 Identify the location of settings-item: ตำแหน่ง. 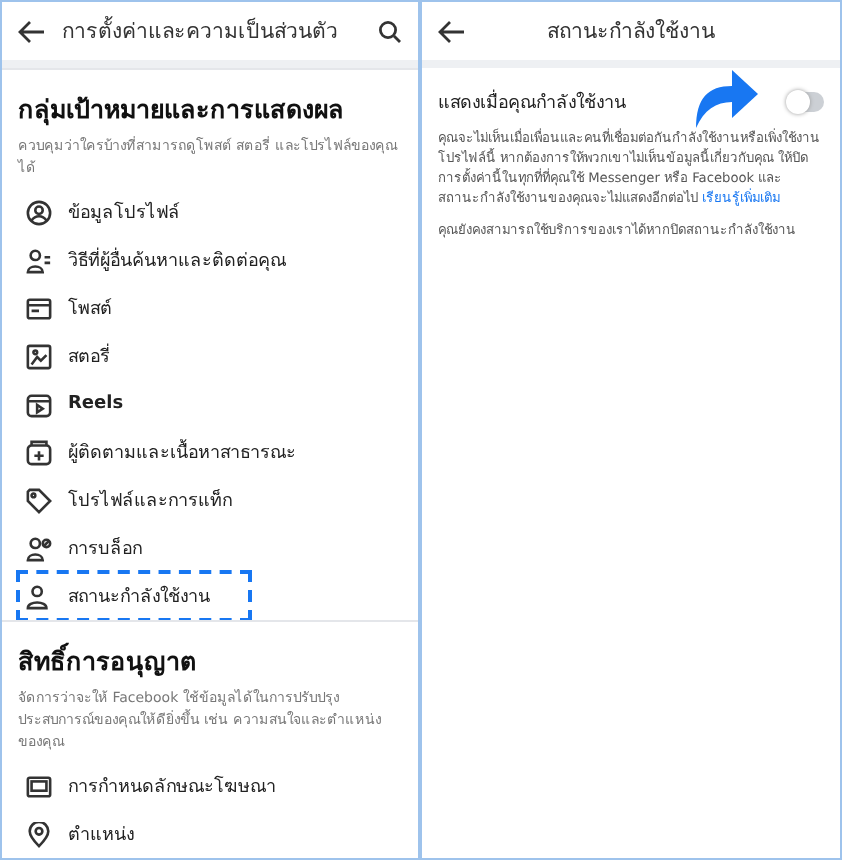
(80, 834).